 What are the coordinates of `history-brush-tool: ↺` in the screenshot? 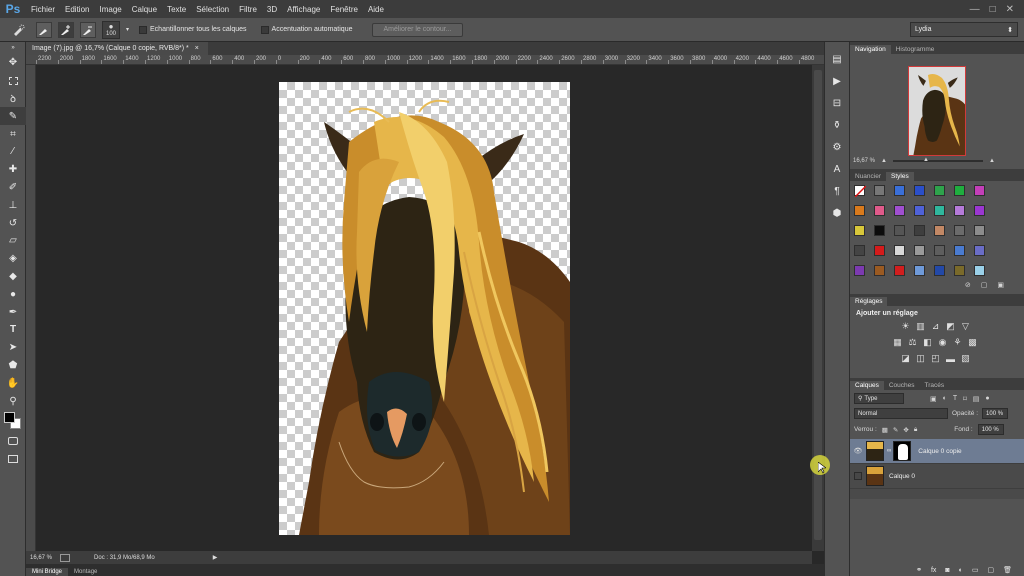 It's located at (13, 223).